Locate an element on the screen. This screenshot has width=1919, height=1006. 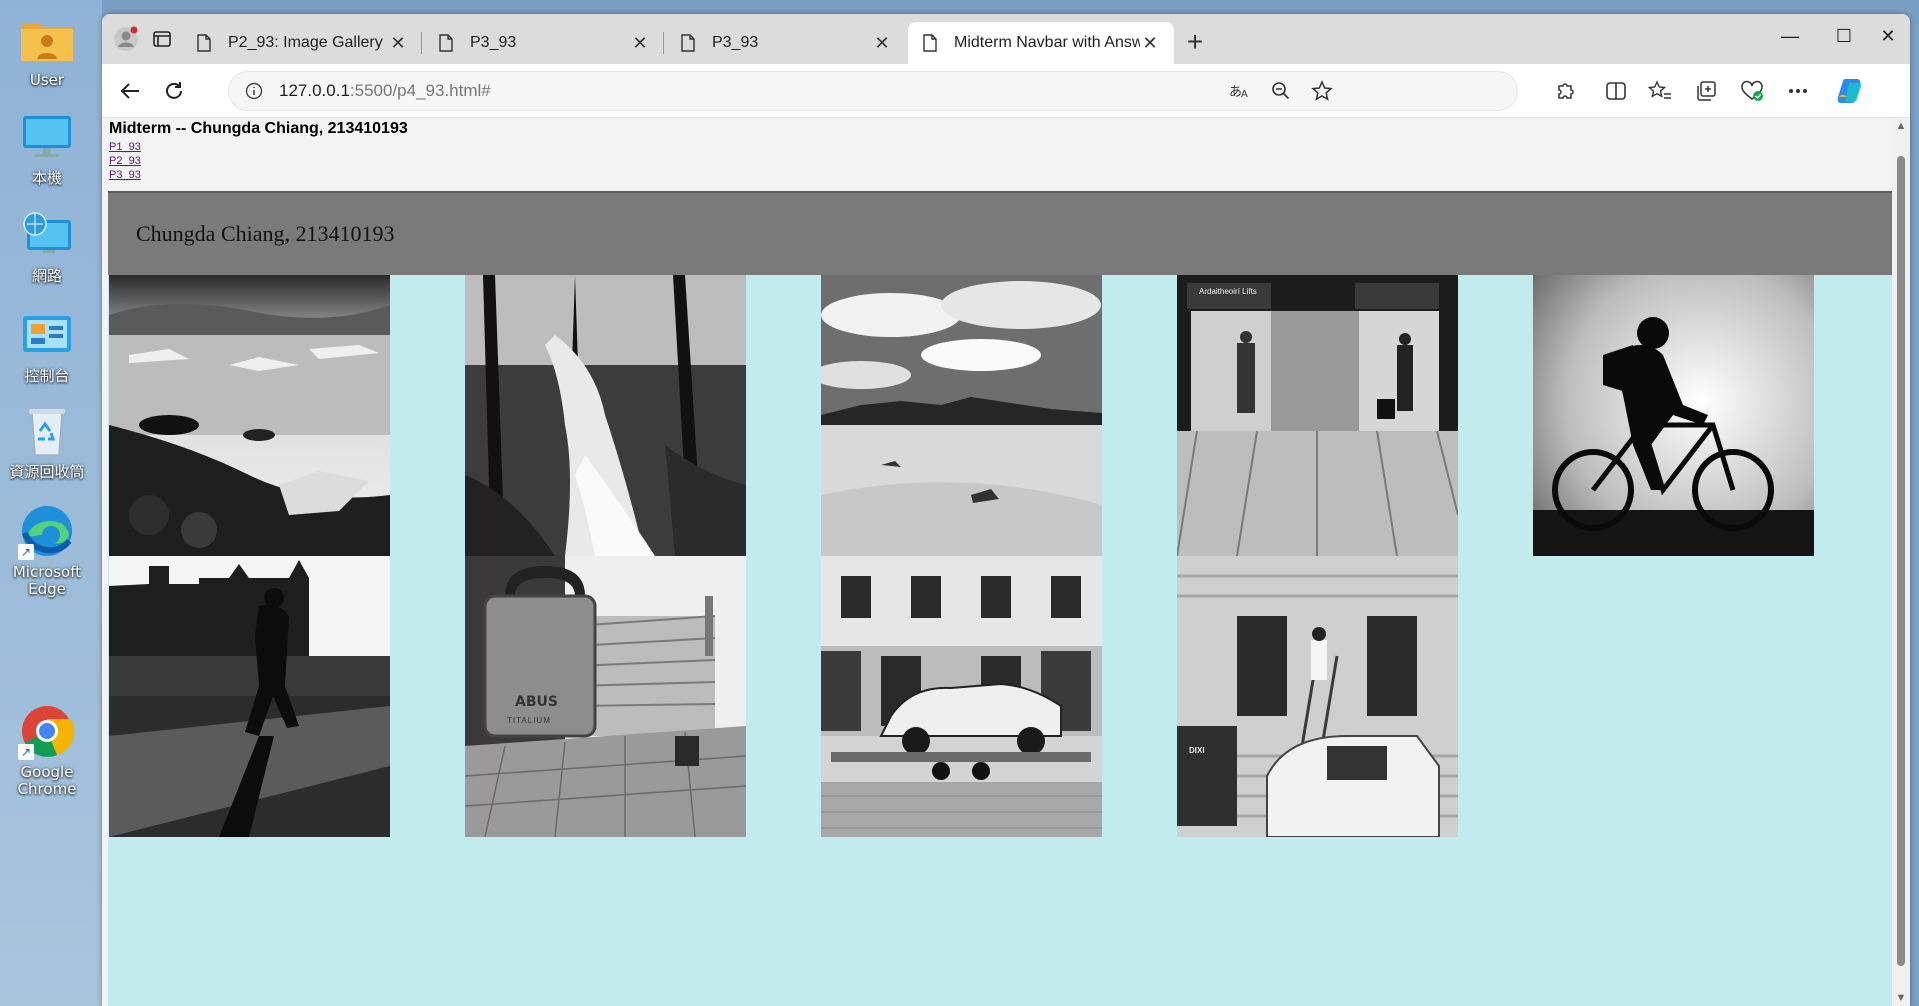
desktop-icon-label: Microsoft Edge is located at coordinates (47, 580).